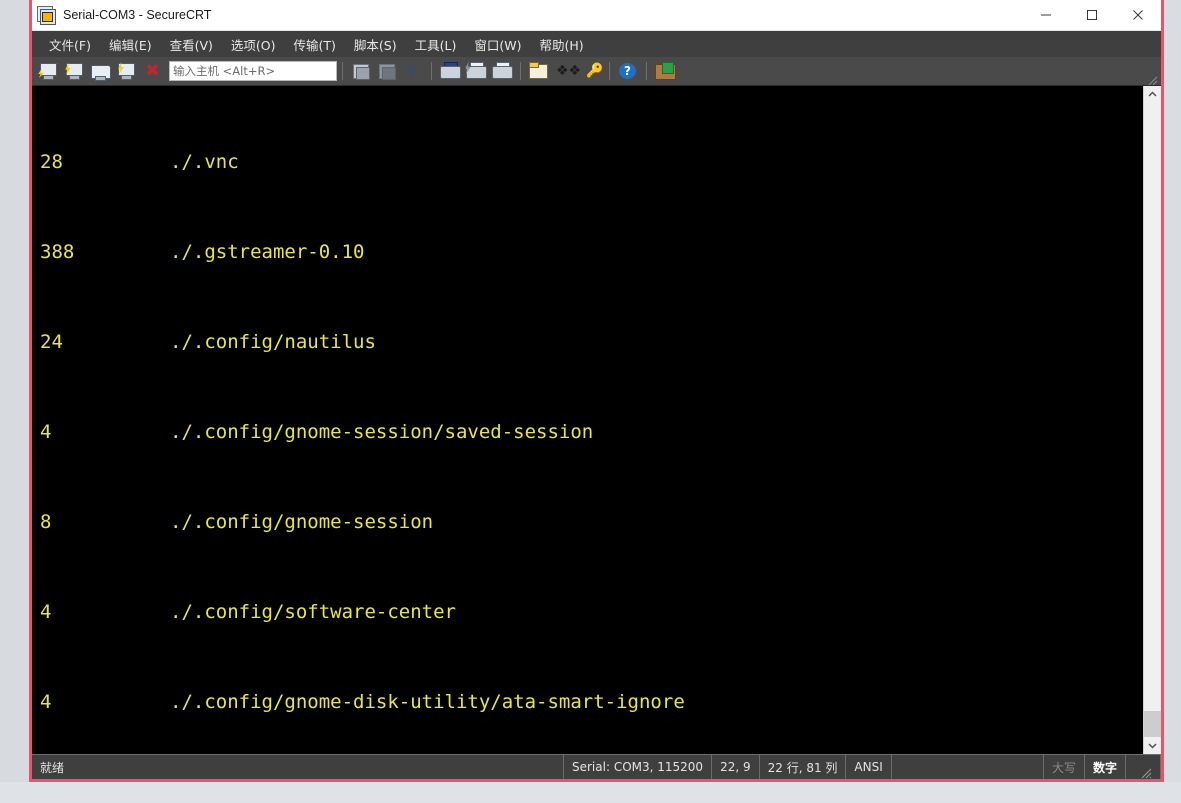  I want to click on menu-options: 选项(O), so click(253, 44).